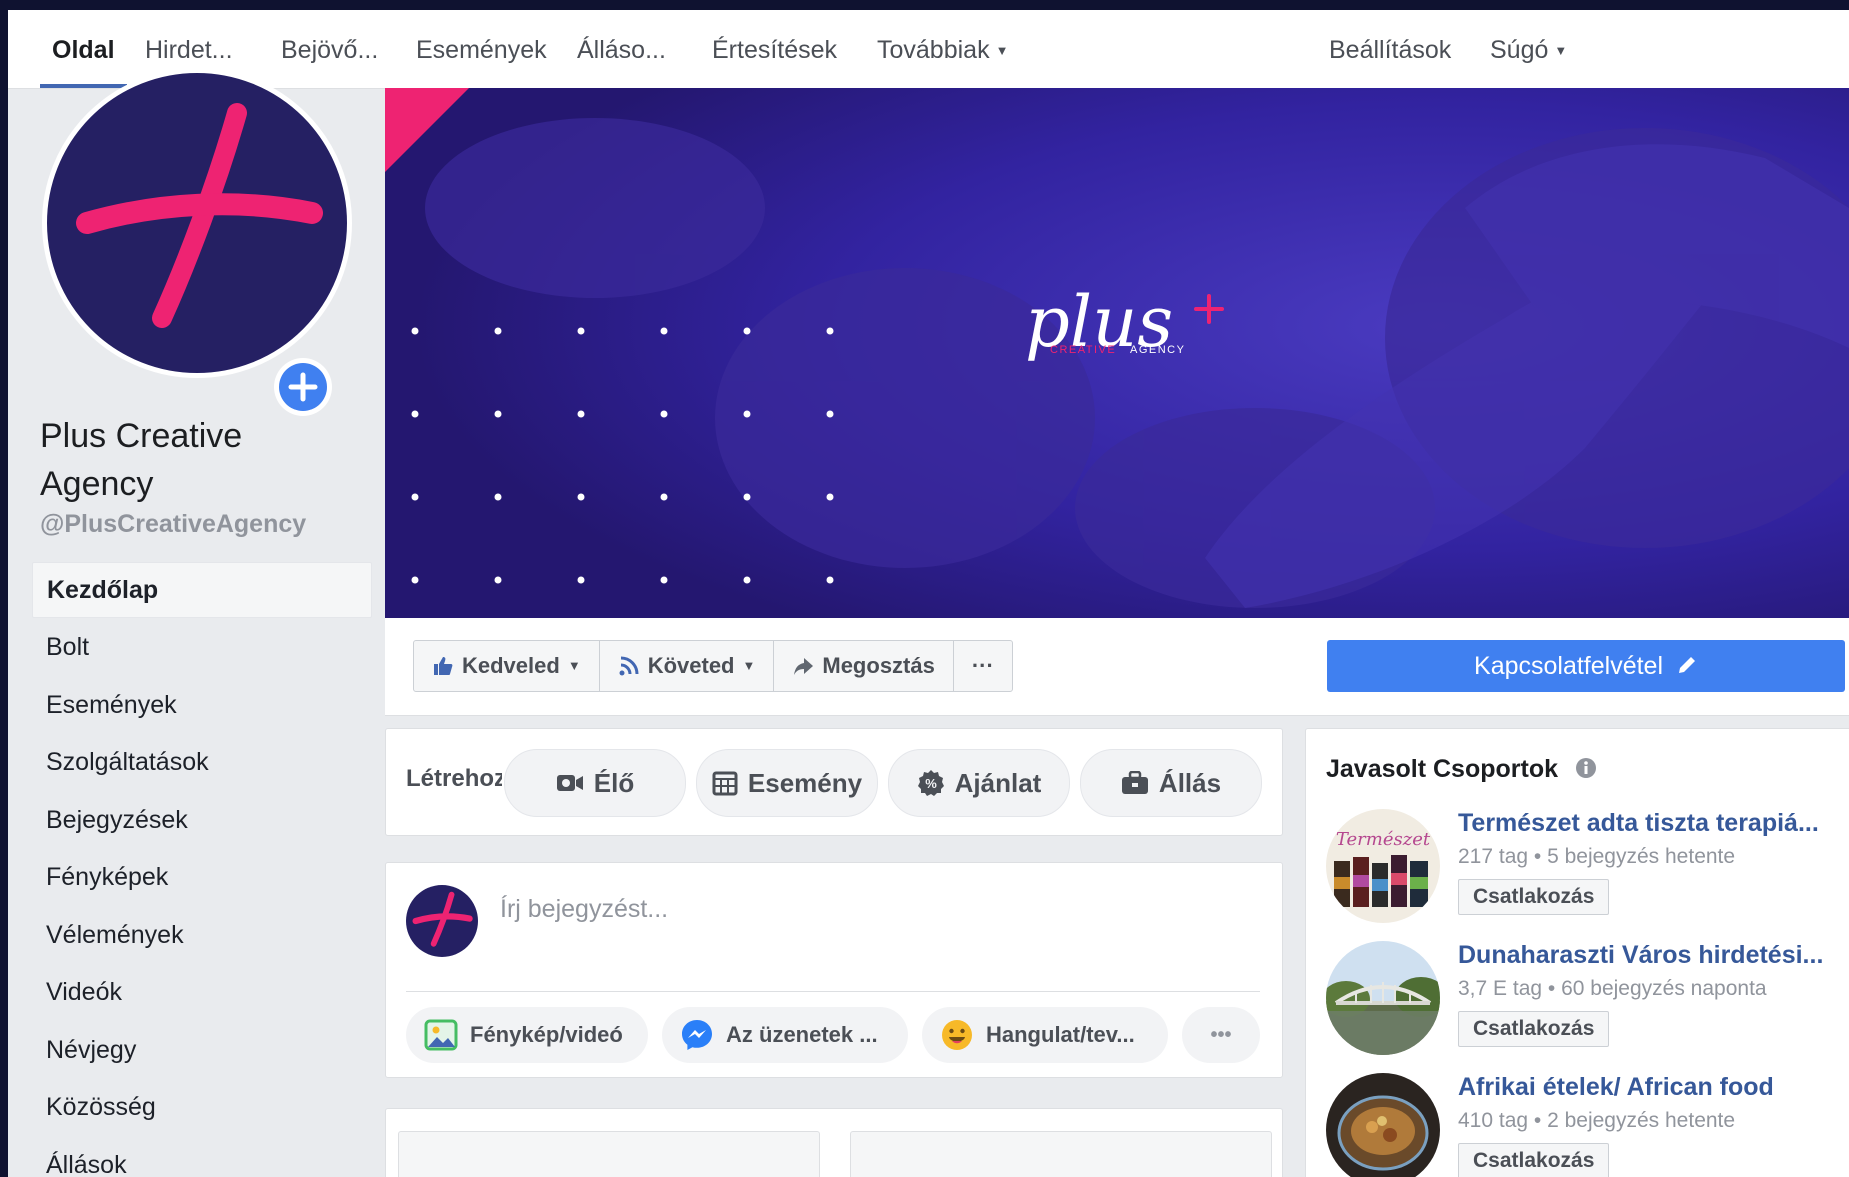 This screenshot has width=1849, height=1177. I want to click on tab-sugo: Súgó ▼, so click(1528, 49).